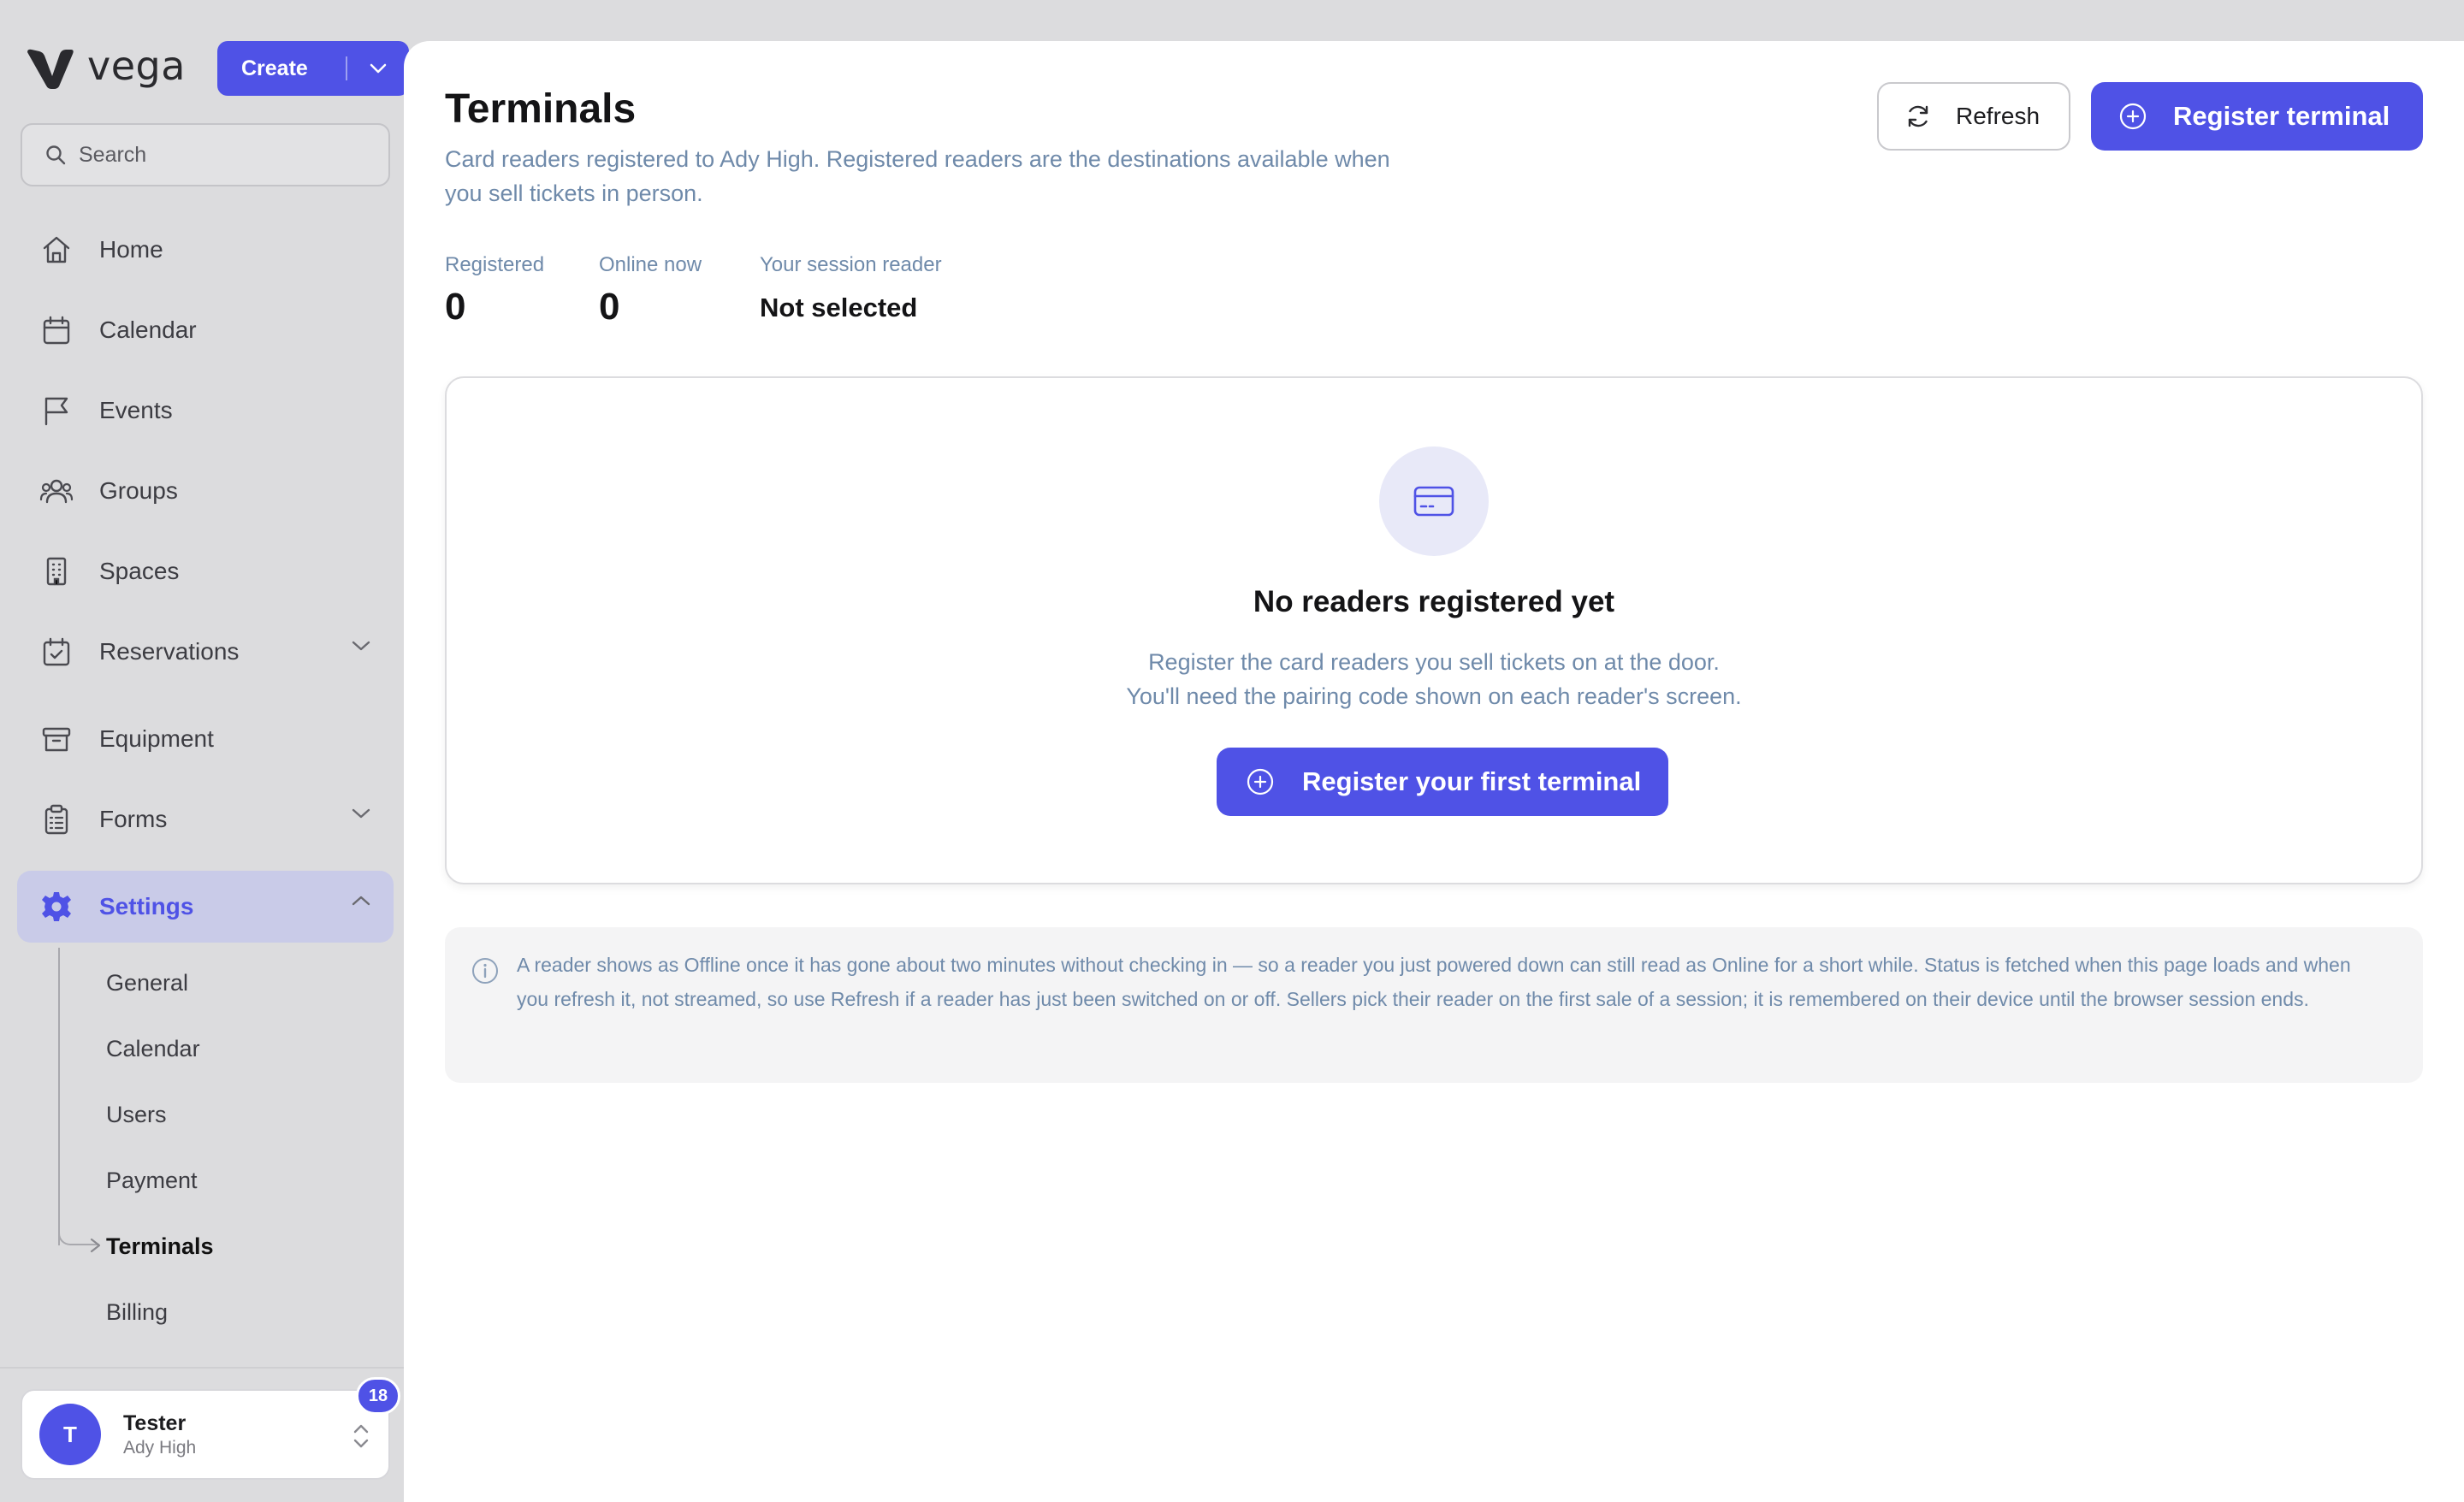 The image size is (2464, 1502). I want to click on register-first-terminal-button: Register your first terminal, so click(1442, 782).